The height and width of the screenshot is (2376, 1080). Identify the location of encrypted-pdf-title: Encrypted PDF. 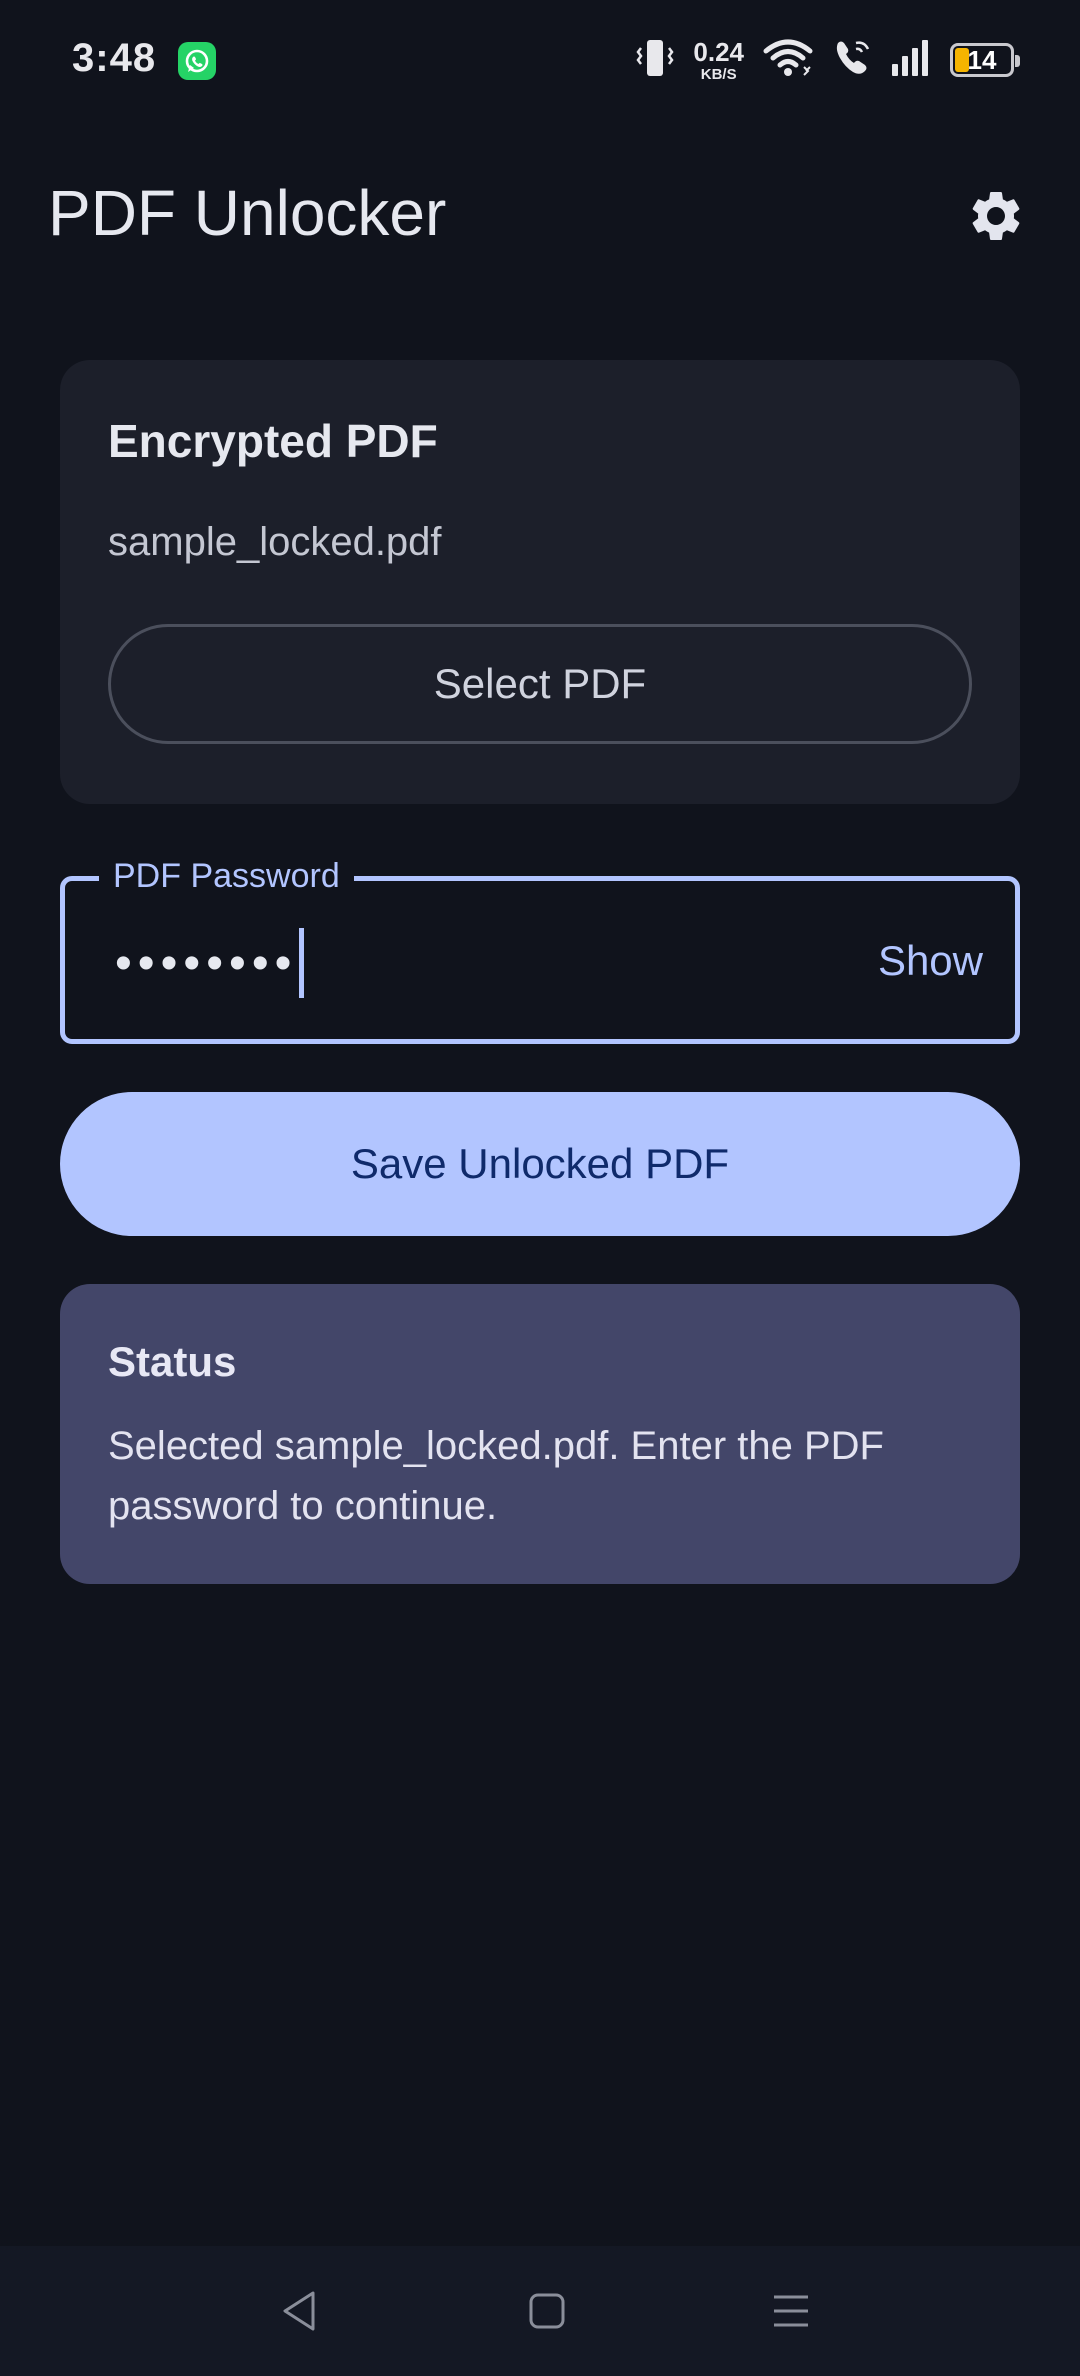
(273, 441).